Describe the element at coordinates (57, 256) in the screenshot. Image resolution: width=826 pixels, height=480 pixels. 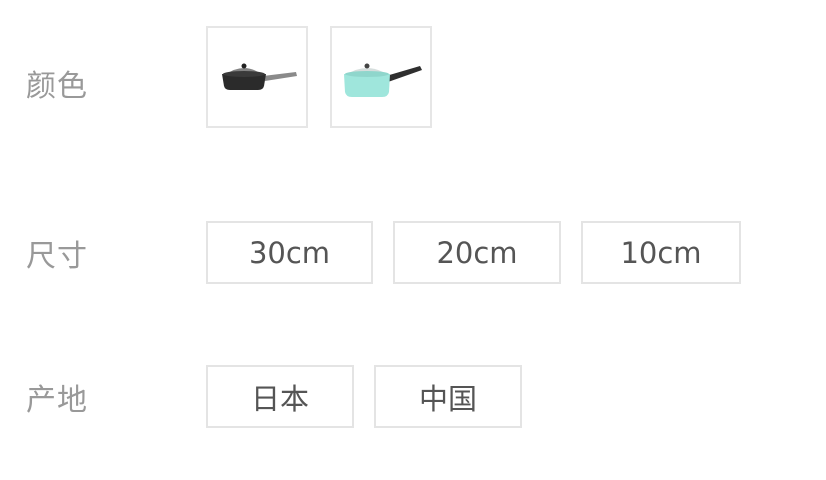
I see `size-label: 尺寸` at that location.